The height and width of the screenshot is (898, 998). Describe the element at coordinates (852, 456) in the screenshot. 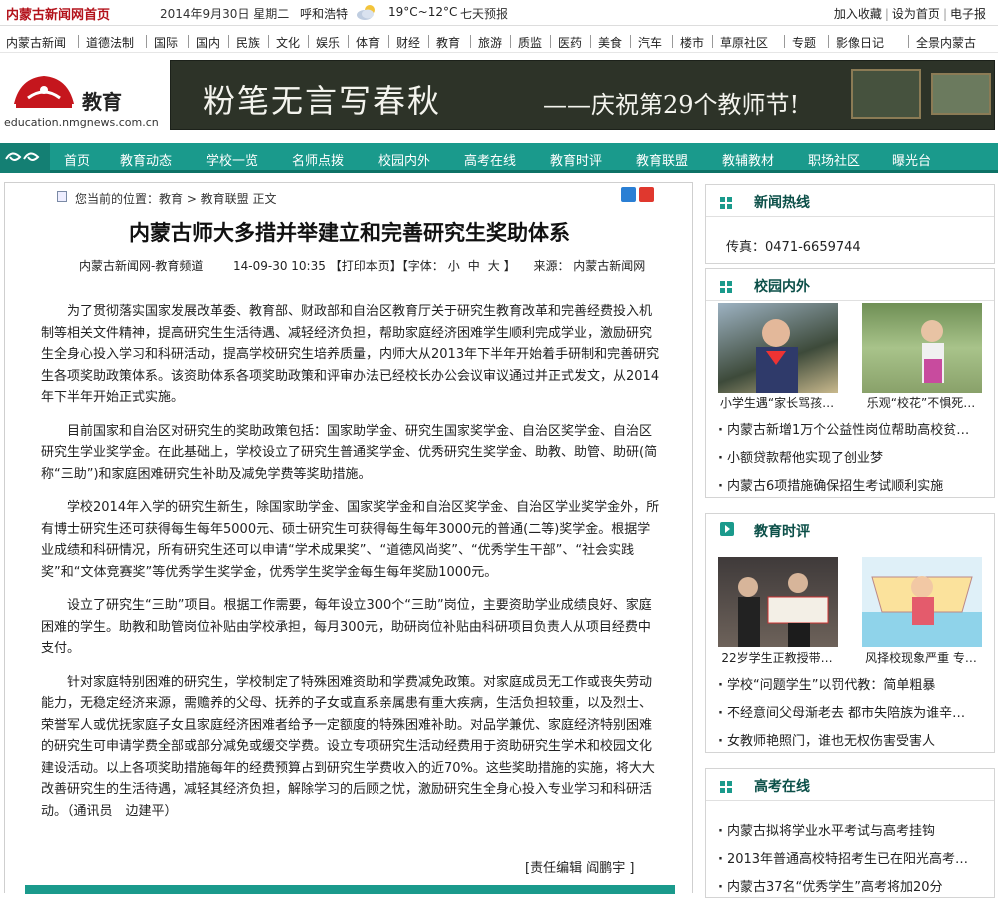

I see `campus-news-item: 小额贷款帮他实现了创业梦` at that location.